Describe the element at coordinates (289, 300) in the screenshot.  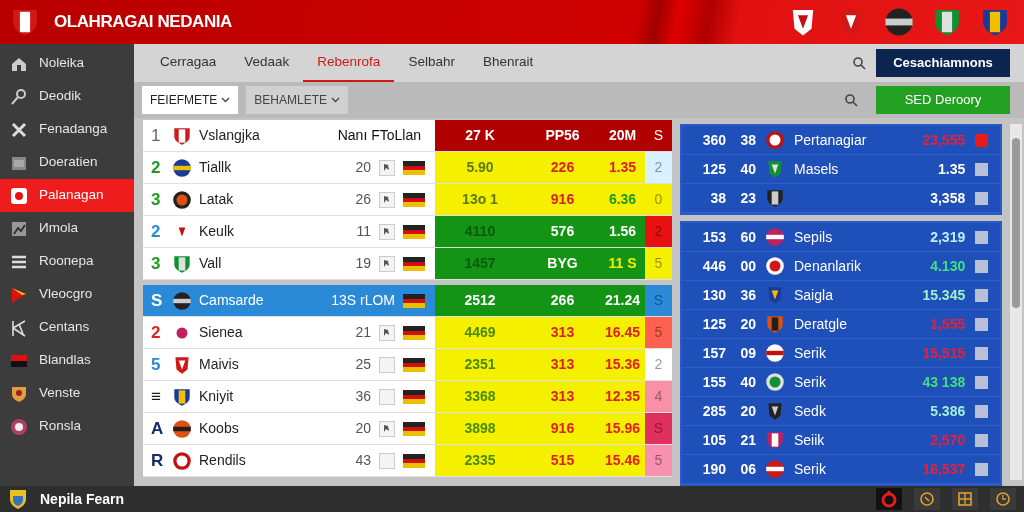
I see `table-row: S Camsarde 13S rLOM` at that location.